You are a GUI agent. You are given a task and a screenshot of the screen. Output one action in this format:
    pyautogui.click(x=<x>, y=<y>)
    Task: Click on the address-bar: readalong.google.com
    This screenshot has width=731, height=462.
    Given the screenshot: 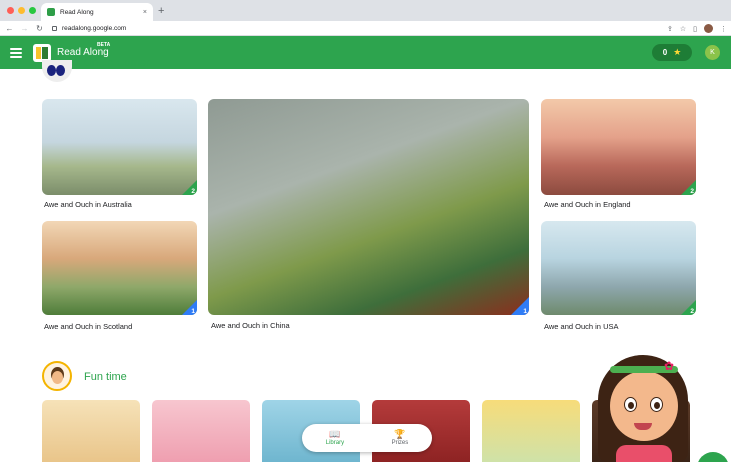 What is the action you would take?
    pyautogui.click(x=89, y=28)
    